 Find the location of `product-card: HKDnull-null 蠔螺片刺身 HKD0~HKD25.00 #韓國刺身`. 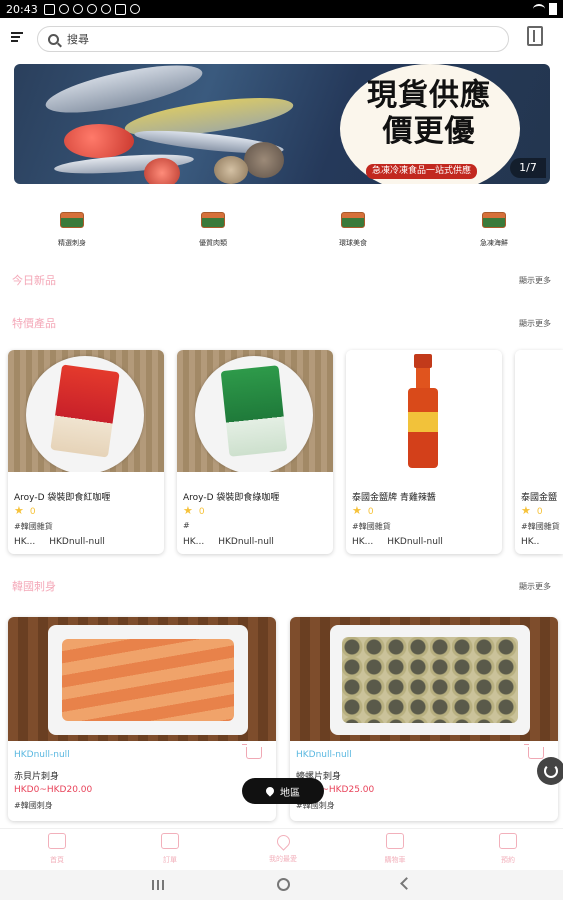

product-card: HKDnull-null 蠔螺片刺身 HKD0~HKD25.00 #韓國刺身 is located at coordinates (424, 719).